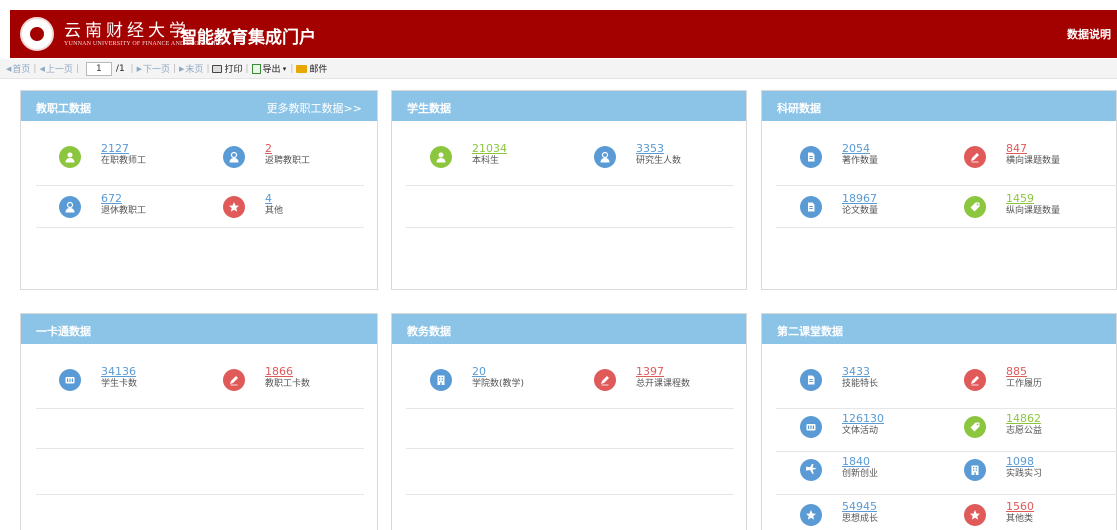  What do you see at coordinates (498, 372) in the screenshot?
I see `stat-value-link: 20` at bounding box center [498, 372].